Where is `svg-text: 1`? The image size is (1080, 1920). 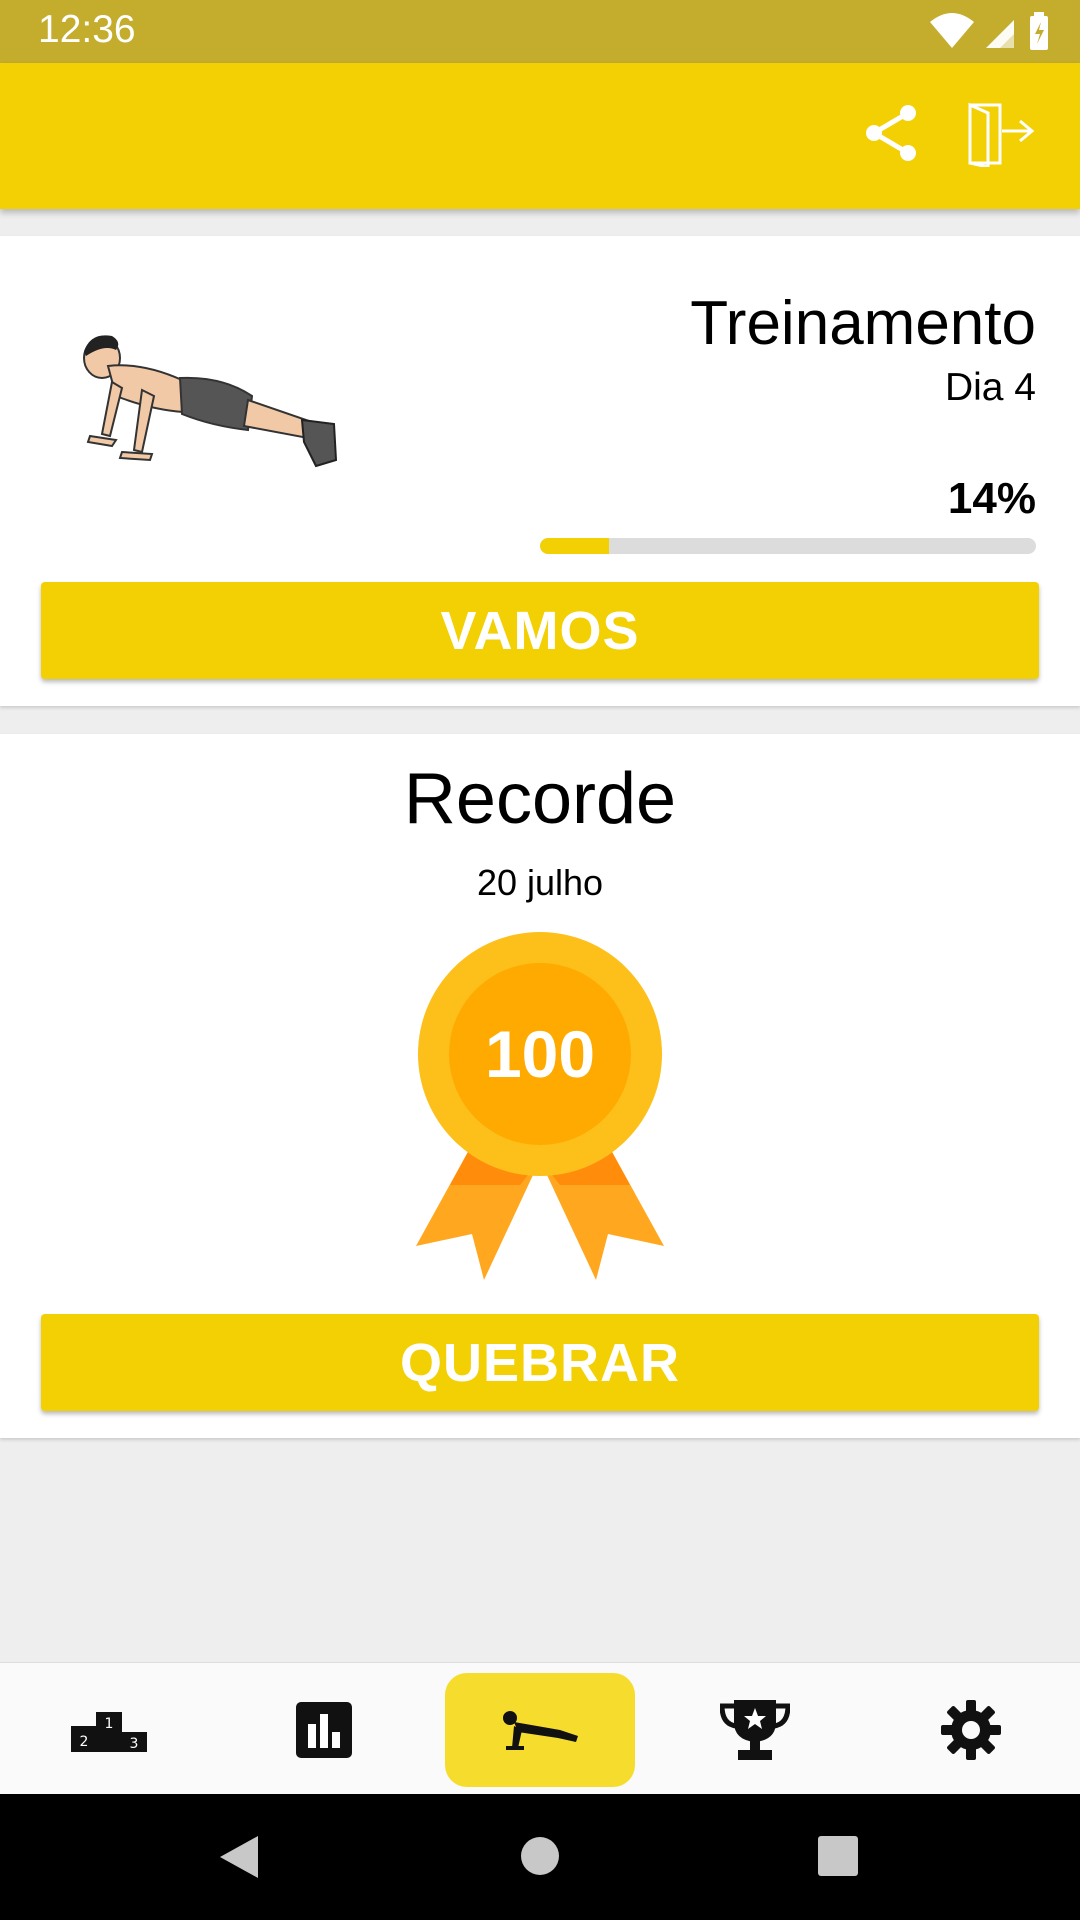 svg-text: 1 is located at coordinates (109, 1724).